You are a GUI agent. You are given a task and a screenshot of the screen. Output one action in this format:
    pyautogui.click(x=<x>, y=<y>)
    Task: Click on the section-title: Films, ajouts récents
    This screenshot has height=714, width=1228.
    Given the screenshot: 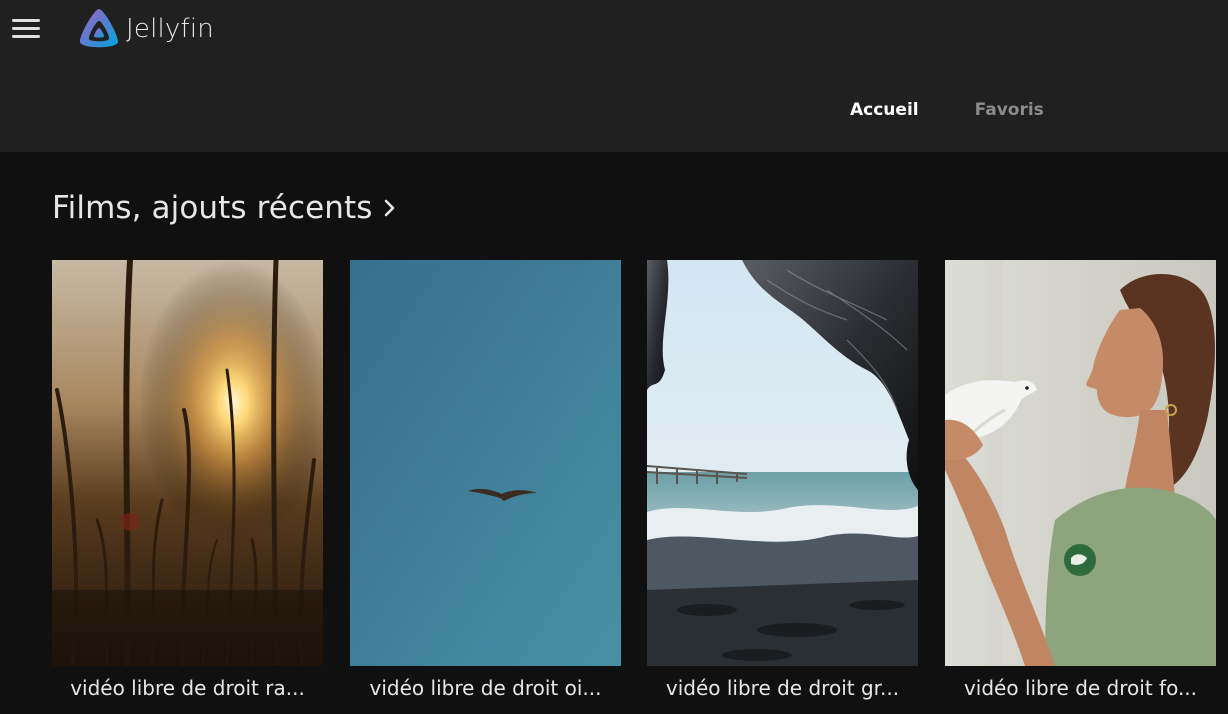 What is the action you would take?
    pyautogui.click(x=212, y=208)
    